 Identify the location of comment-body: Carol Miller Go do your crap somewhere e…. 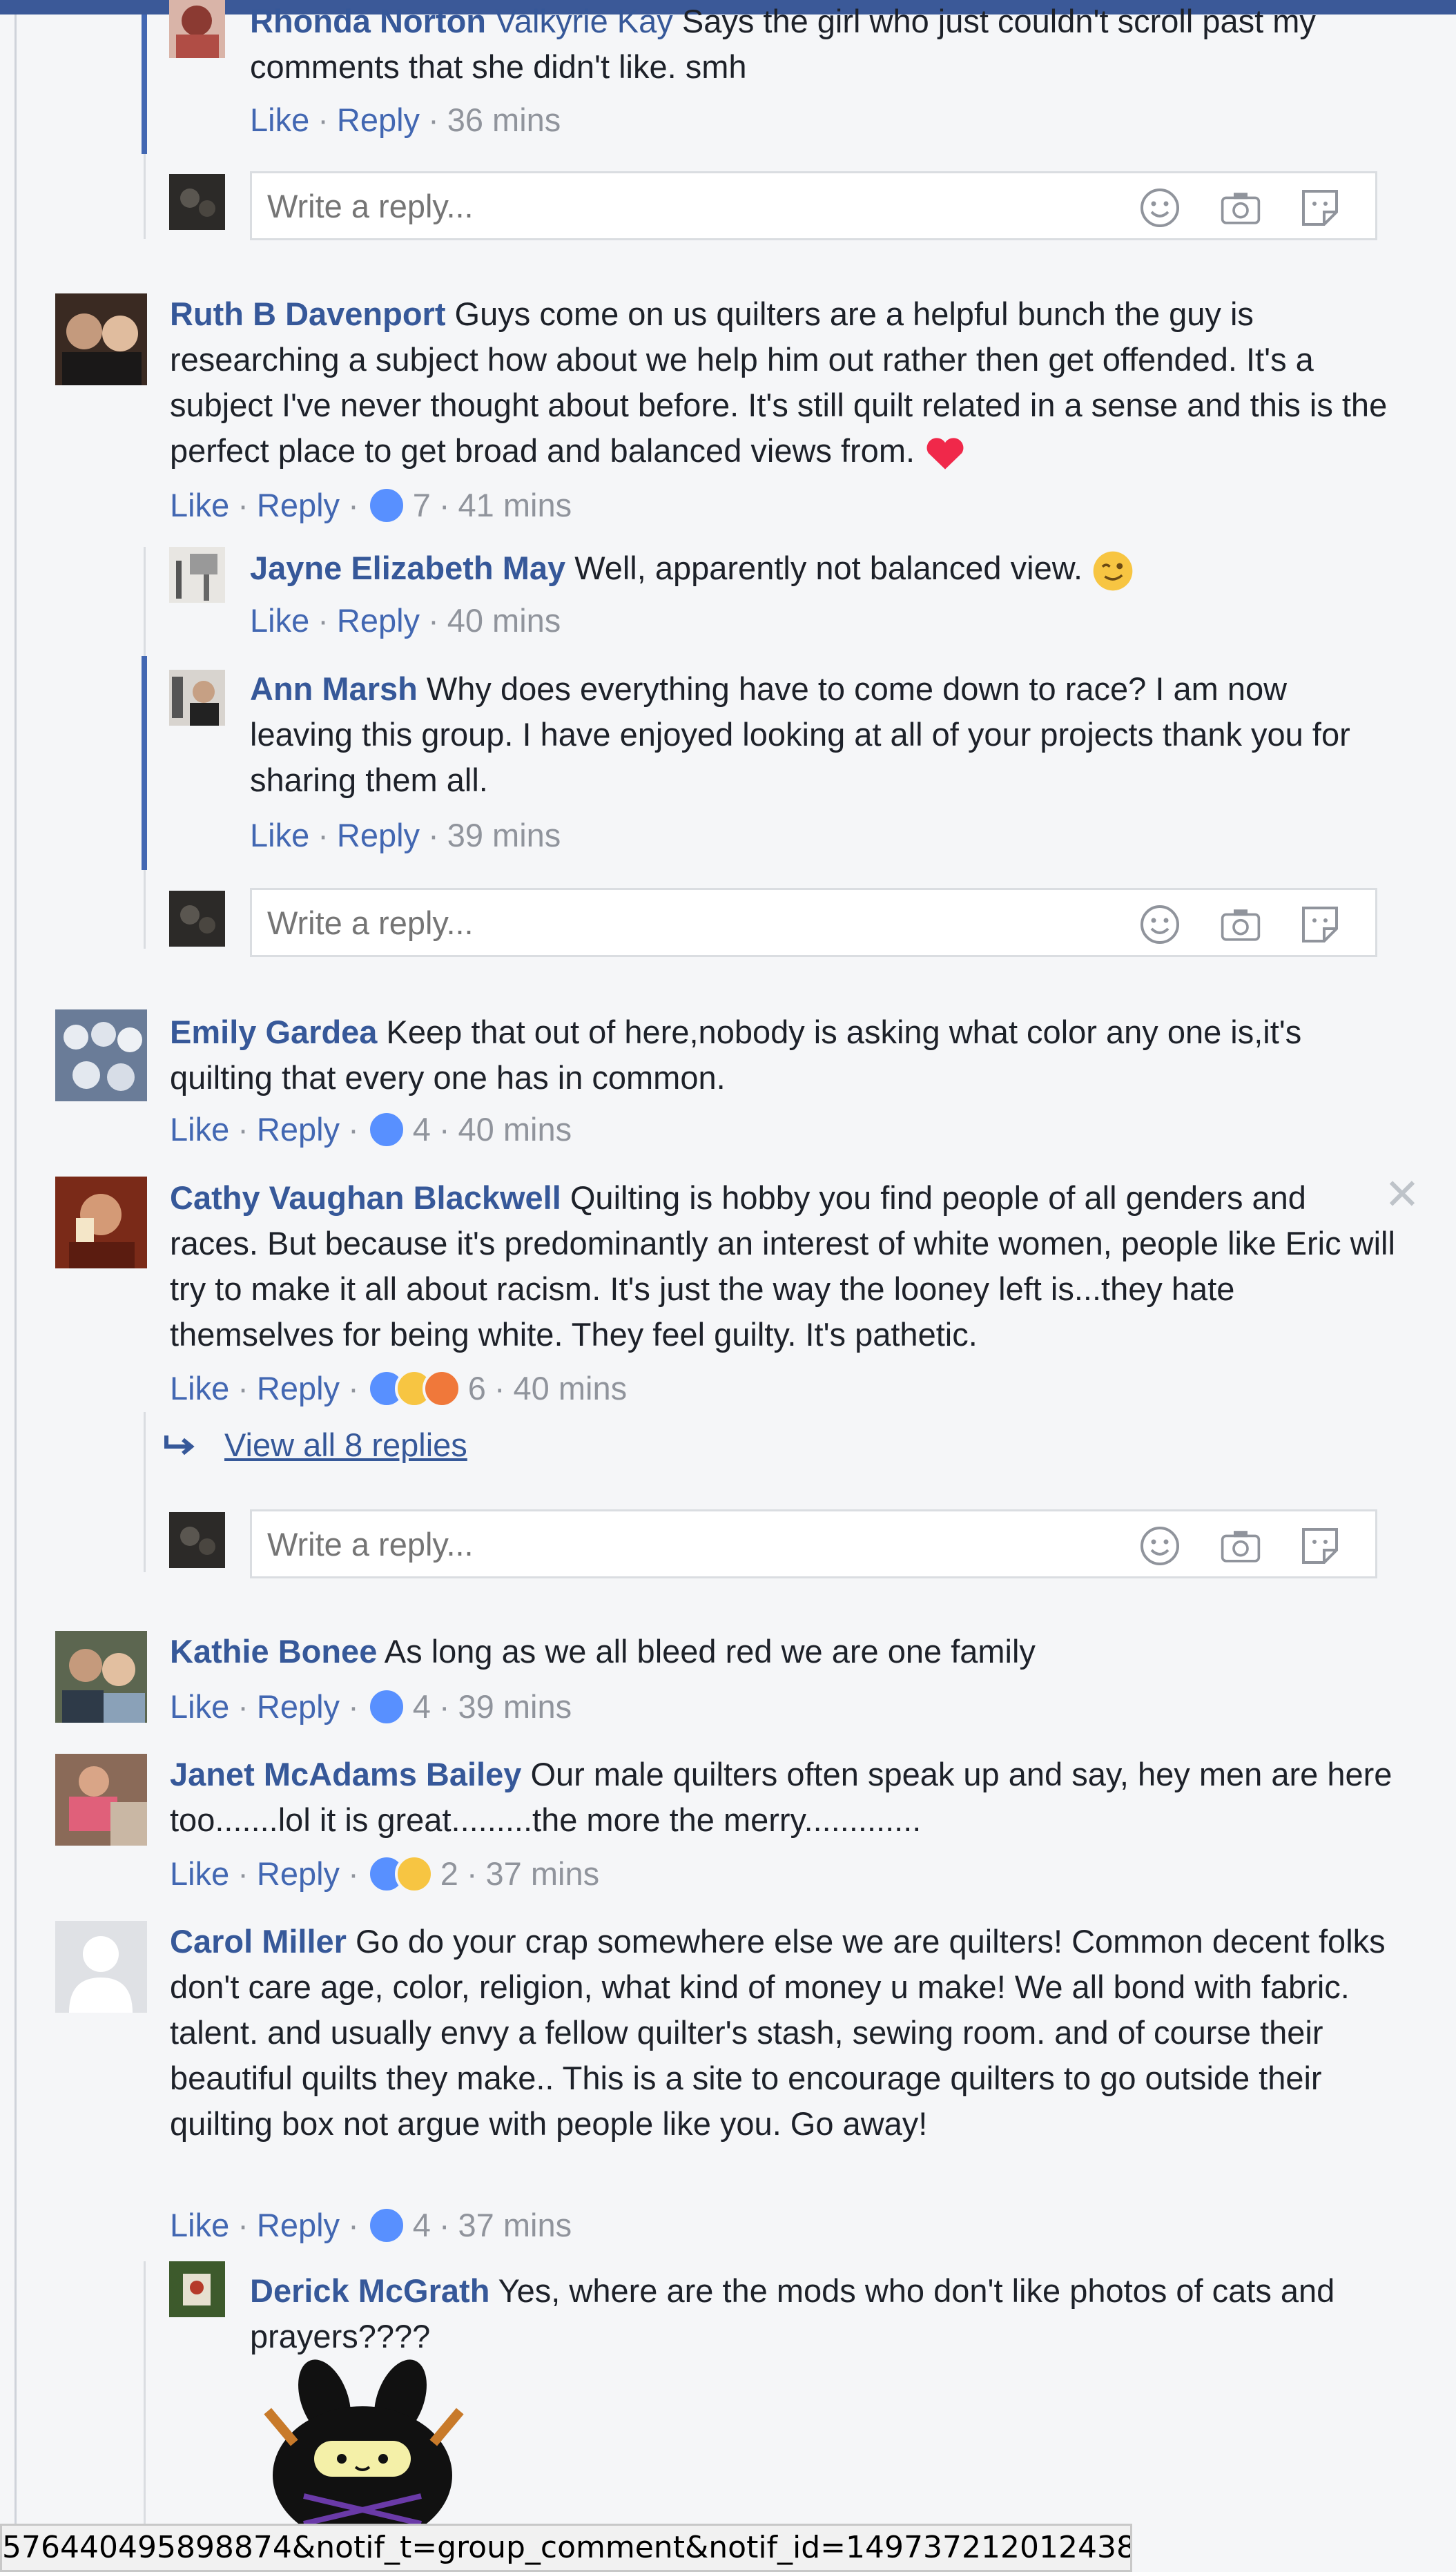
(785, 2033).